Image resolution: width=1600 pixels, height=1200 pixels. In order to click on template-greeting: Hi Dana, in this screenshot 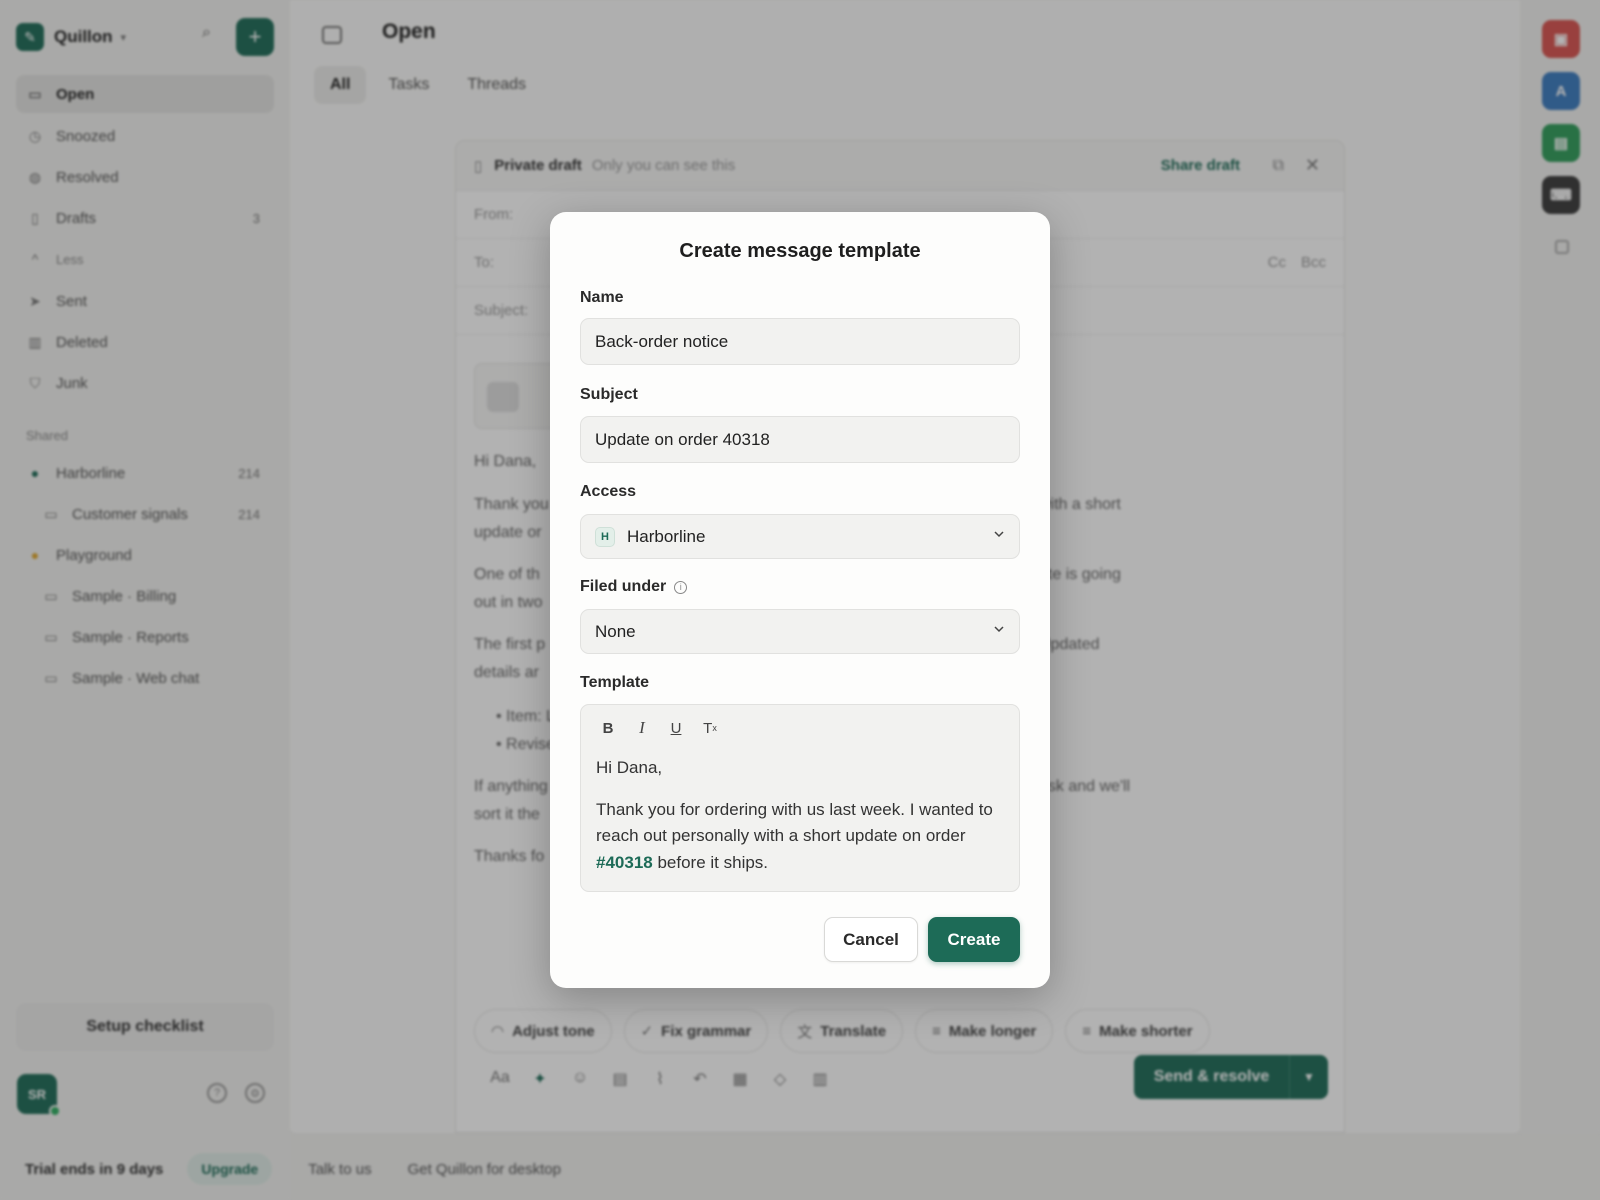, I will do `click(629, 767)`.